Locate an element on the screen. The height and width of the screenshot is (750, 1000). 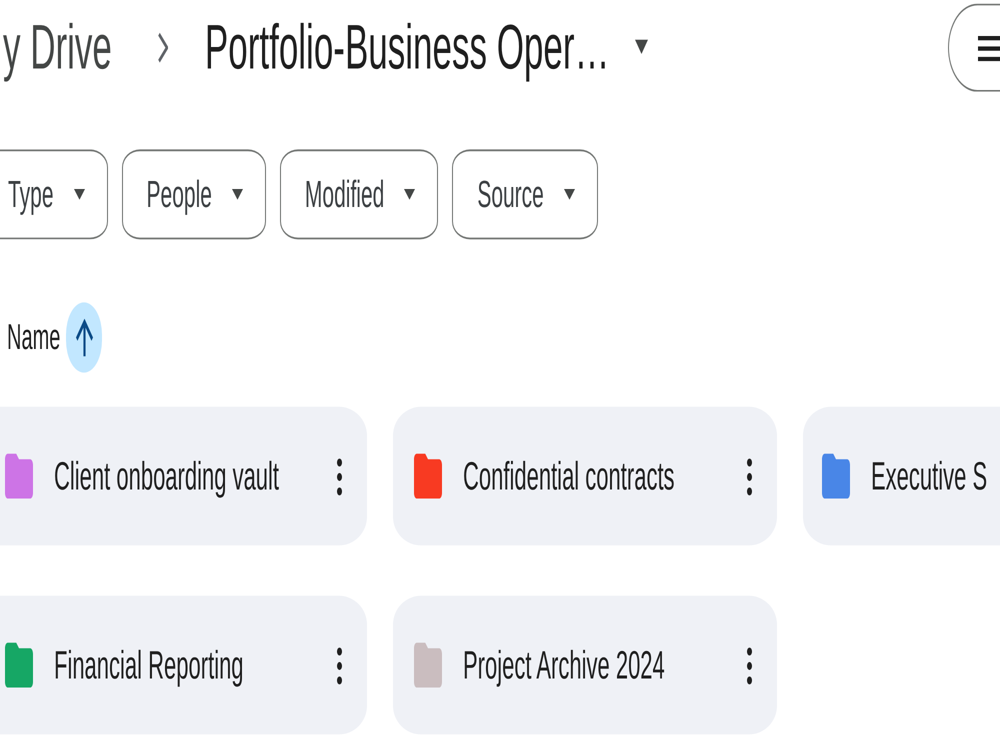
sort-label: Name is located at coordinates (33, 338).